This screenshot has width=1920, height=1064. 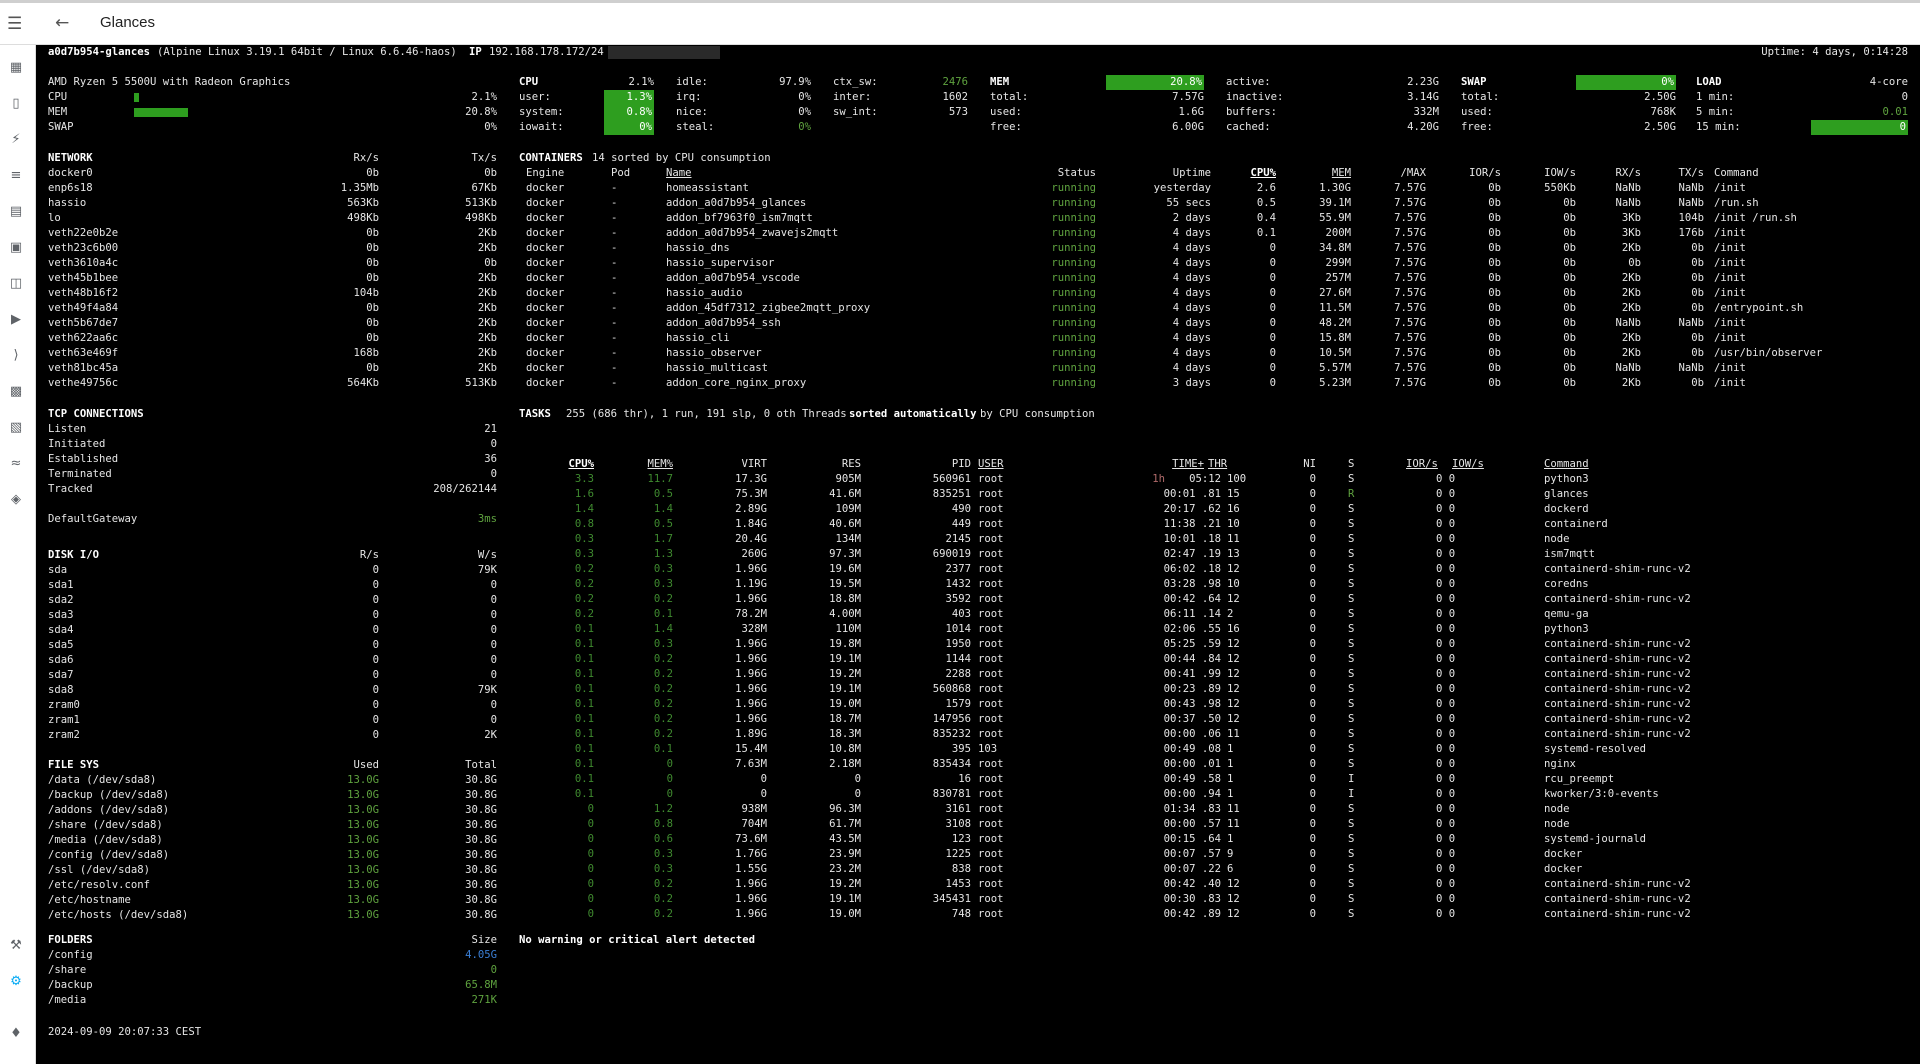 I want to click on calendar-icon: ▣, so click(x=16, y=248).